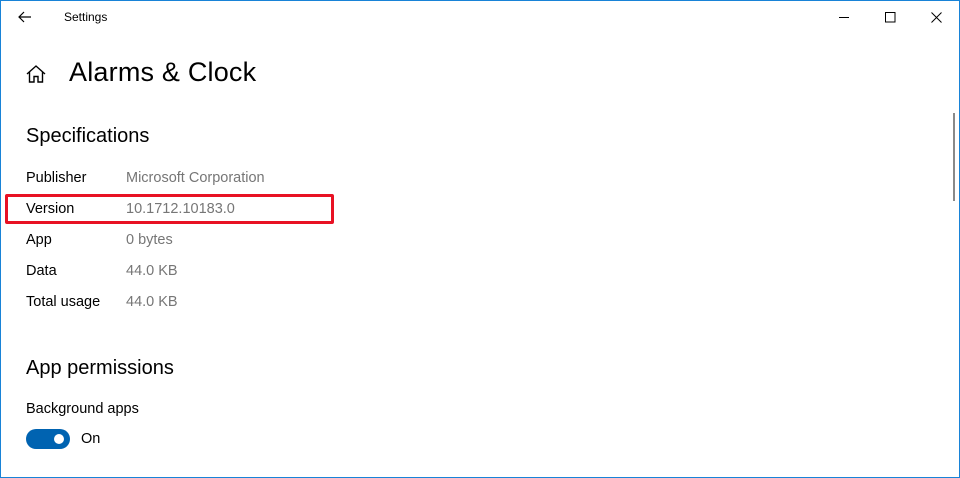  I want to click on maximize-icon, so click(889, 16).